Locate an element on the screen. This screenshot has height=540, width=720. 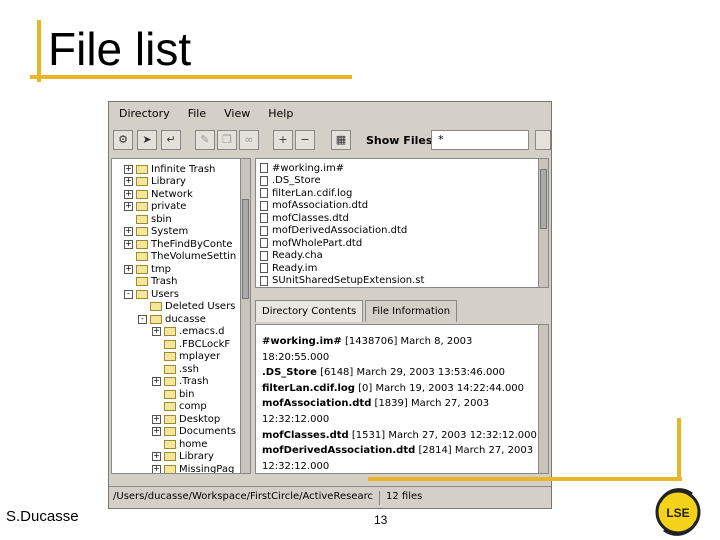
parent-folder-icon: ↵ is located at coordinates (171, 140).